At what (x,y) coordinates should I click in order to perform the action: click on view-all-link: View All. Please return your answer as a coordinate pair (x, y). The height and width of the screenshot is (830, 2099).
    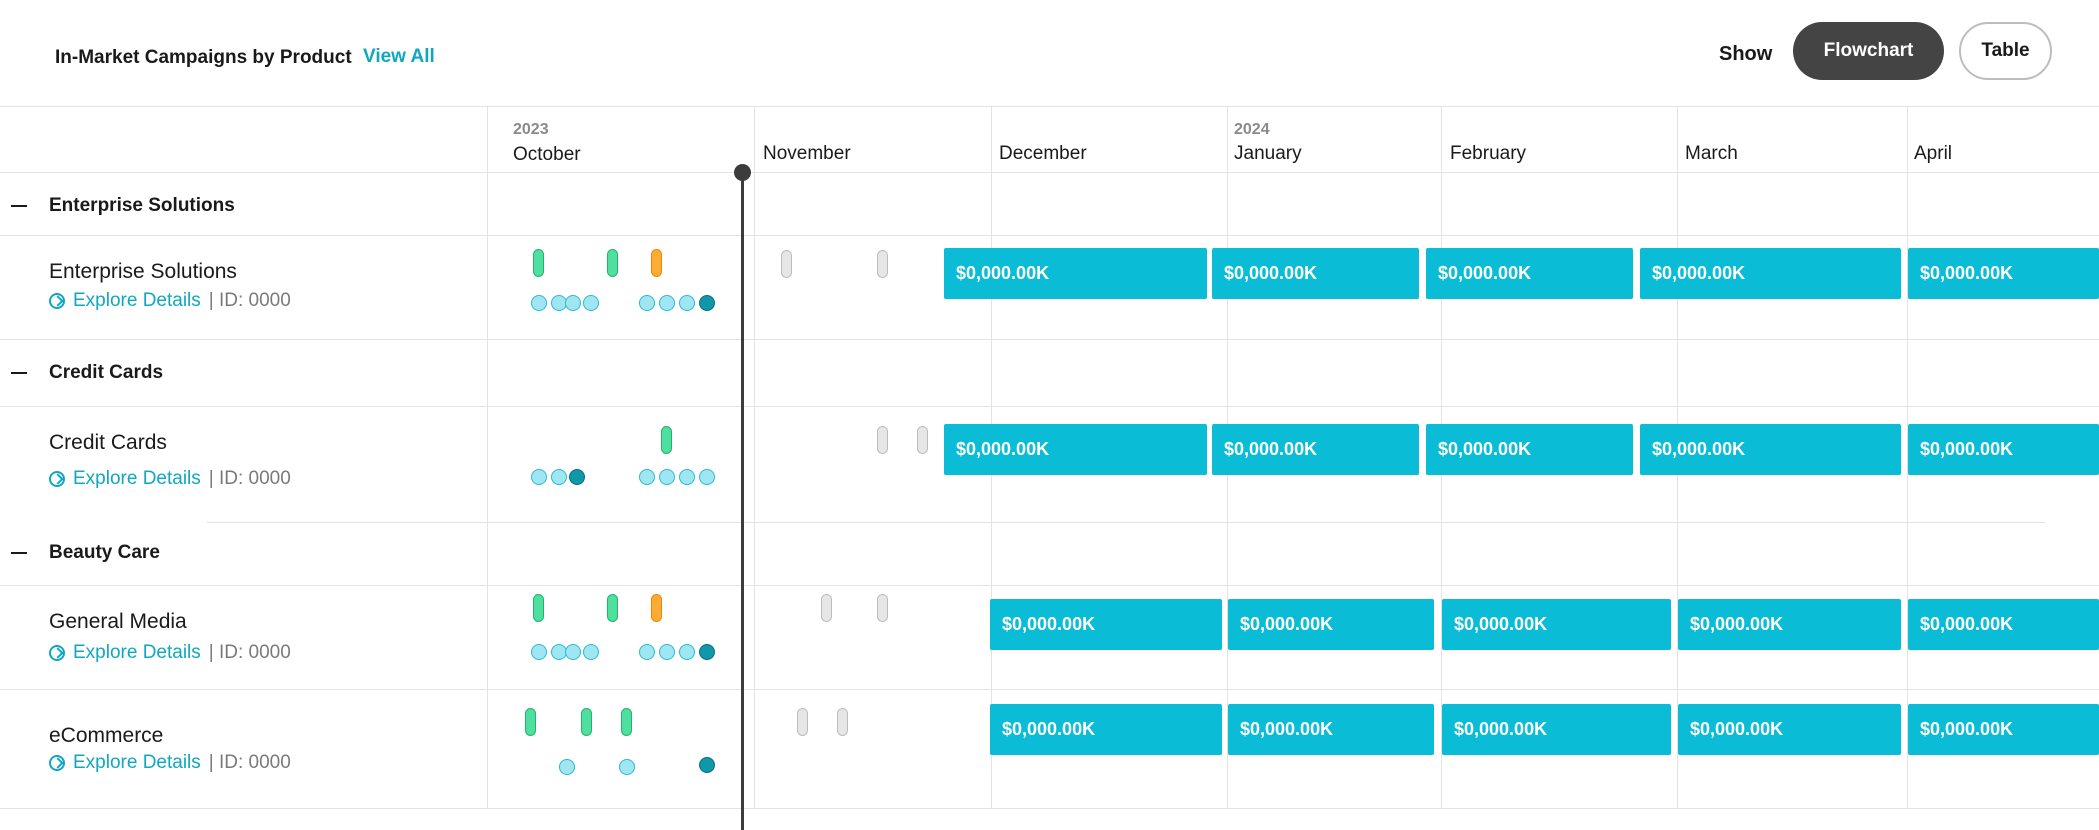
    Looking at the image, I should click on (399, 57).